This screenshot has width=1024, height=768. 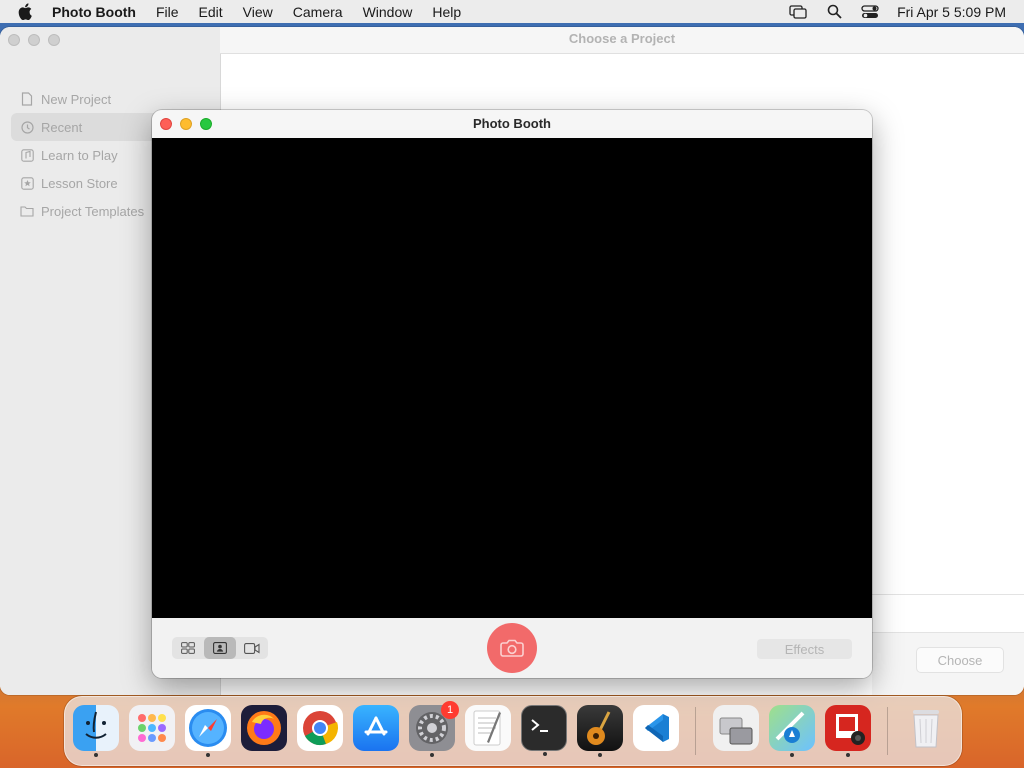 I want to click on control-center-icon, so click(x=870, y=12).